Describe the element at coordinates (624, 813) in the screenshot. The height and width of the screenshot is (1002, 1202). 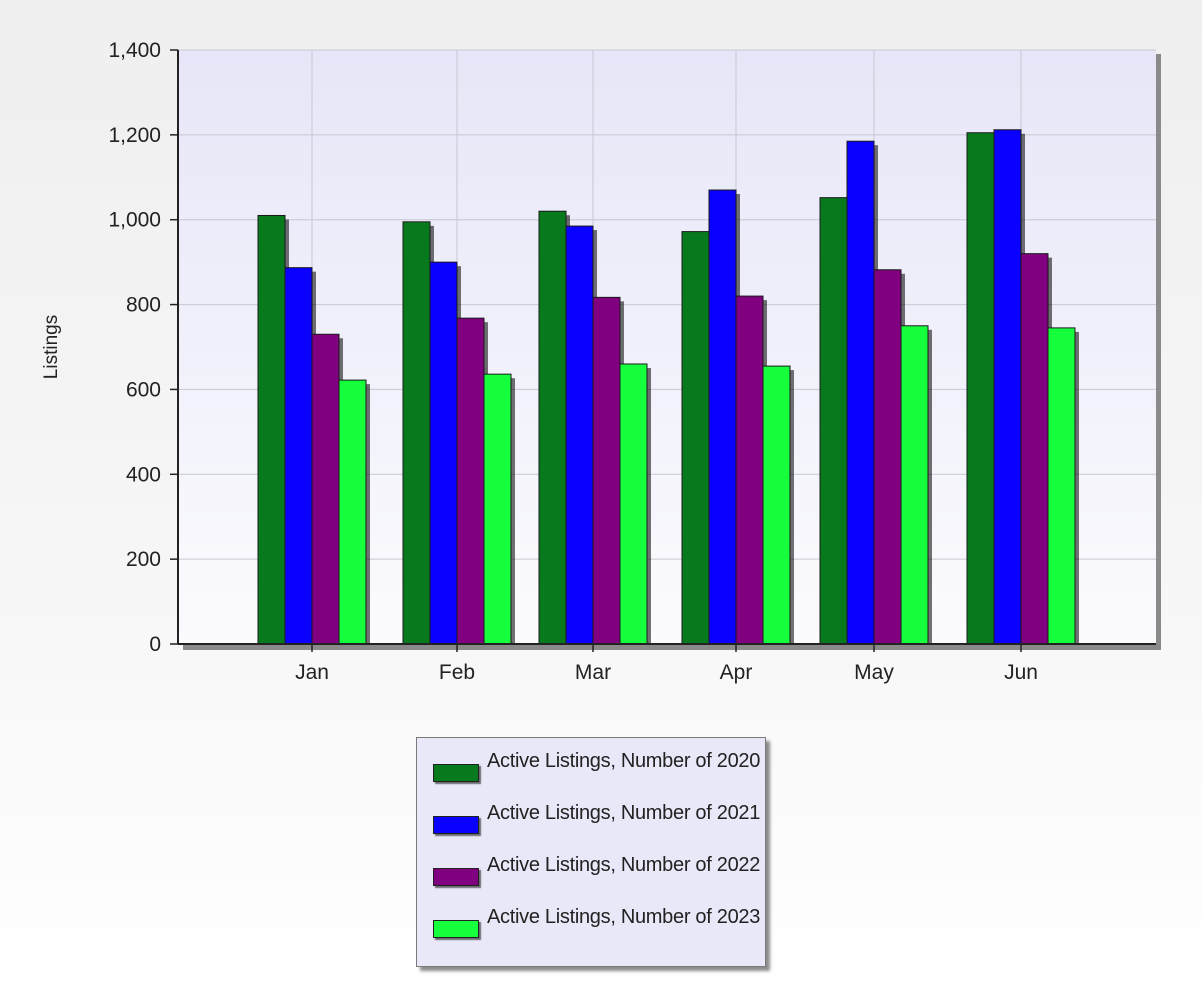
I see `legend-label: Active Listings, Number of 2021` at that location.